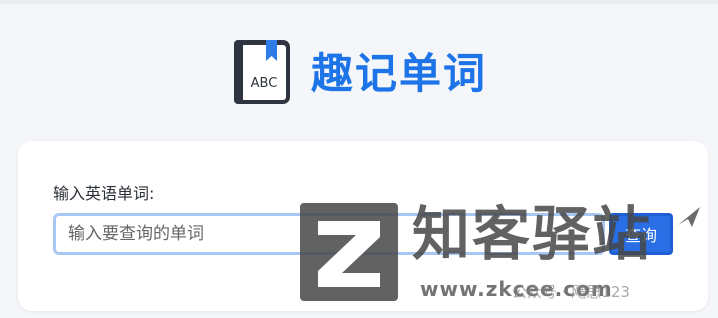 The image size is (718, 318). What do you see at coordinates (264, 83) in the screenshot?
I see `logo-text: ABC` at bounding box center [264, 83].